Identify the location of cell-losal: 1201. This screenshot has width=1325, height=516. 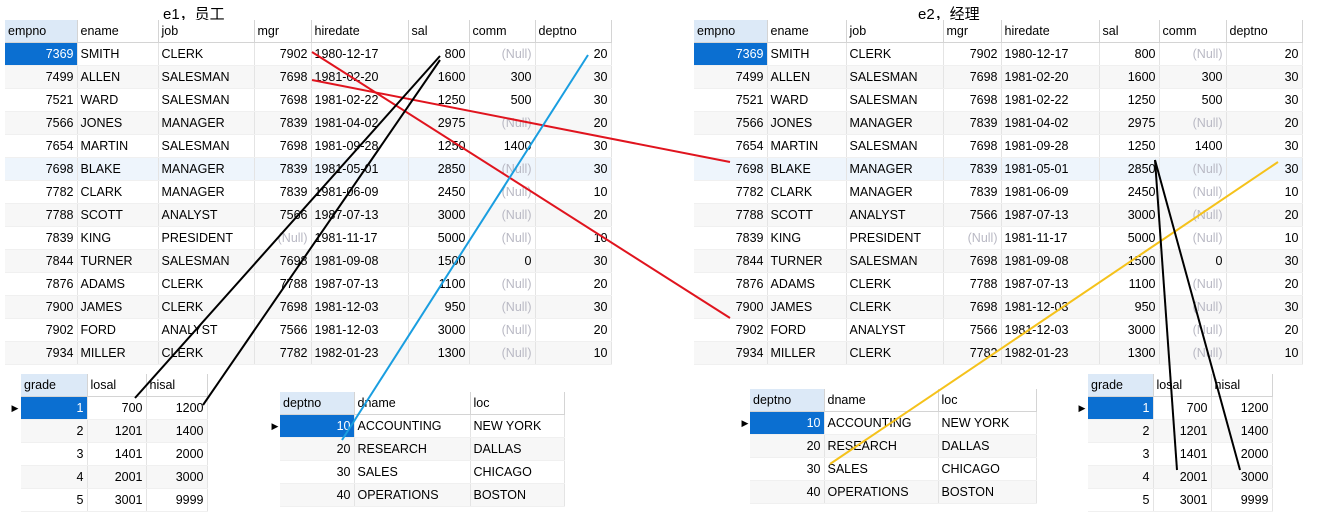
(117, 431).